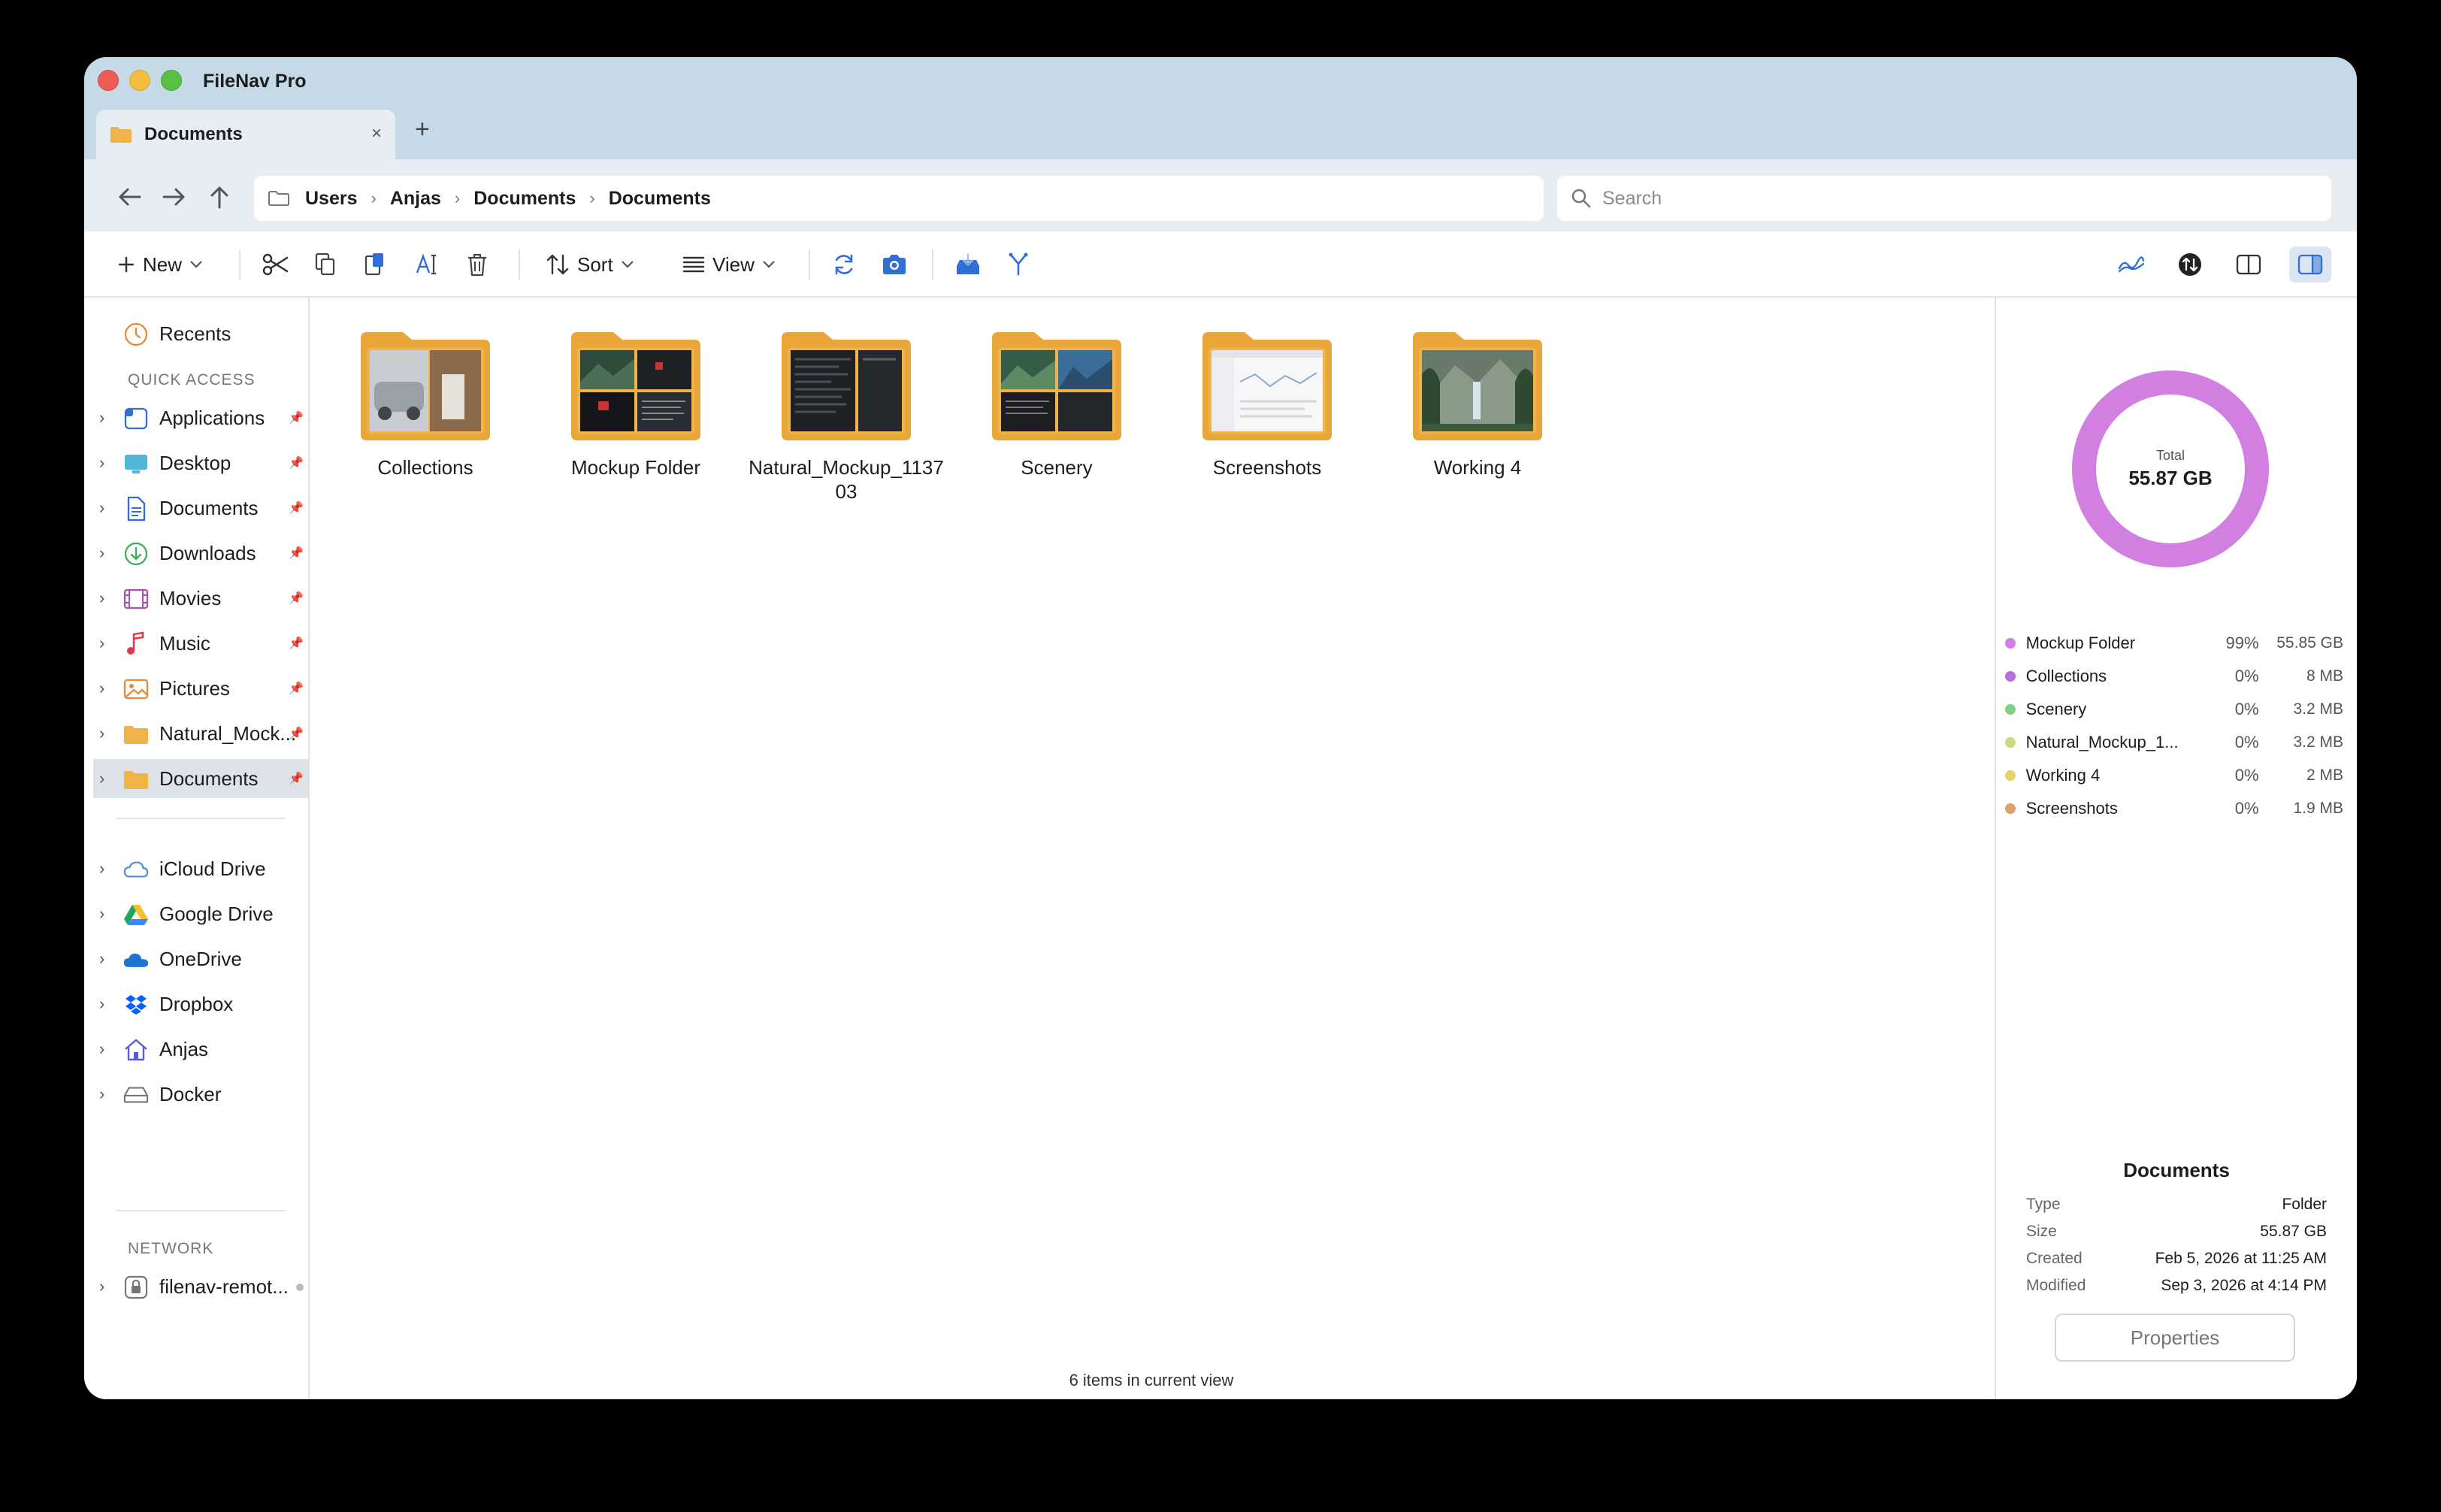 The image size is (2441, 1512). What do you see at coordinates (2310, 265) in the screenshot?
I see `toggle-right-panel-button` at bounding box center [2310, 265].